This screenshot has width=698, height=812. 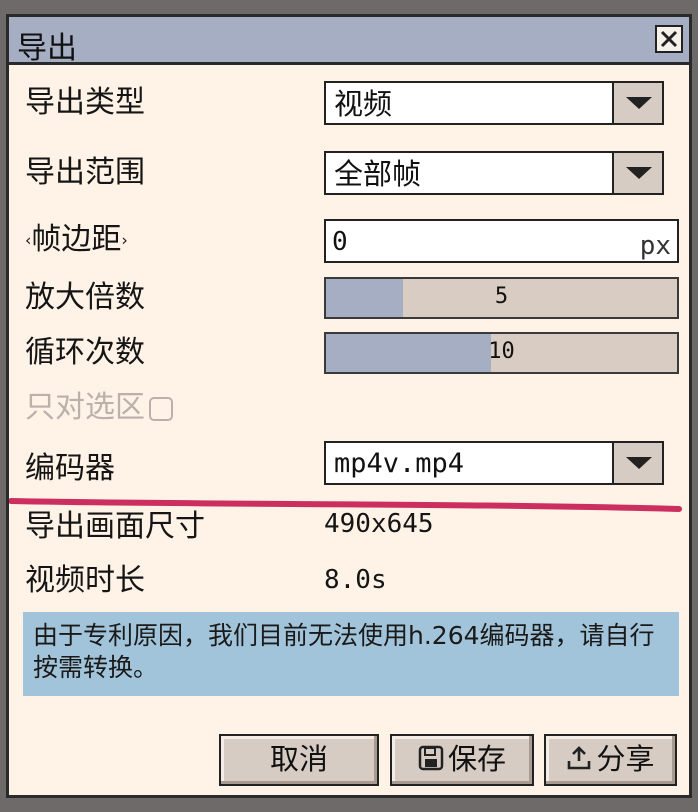 I want to click on scale-label: 放大倍数, so click(x=85, y=297).